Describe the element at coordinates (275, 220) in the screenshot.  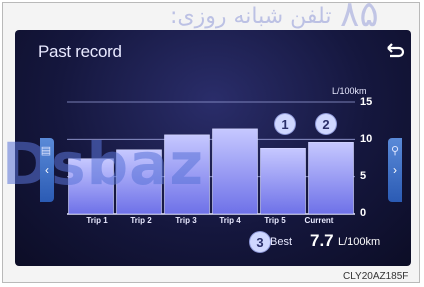
I see `x-tick-label: Trip 5` at that location.